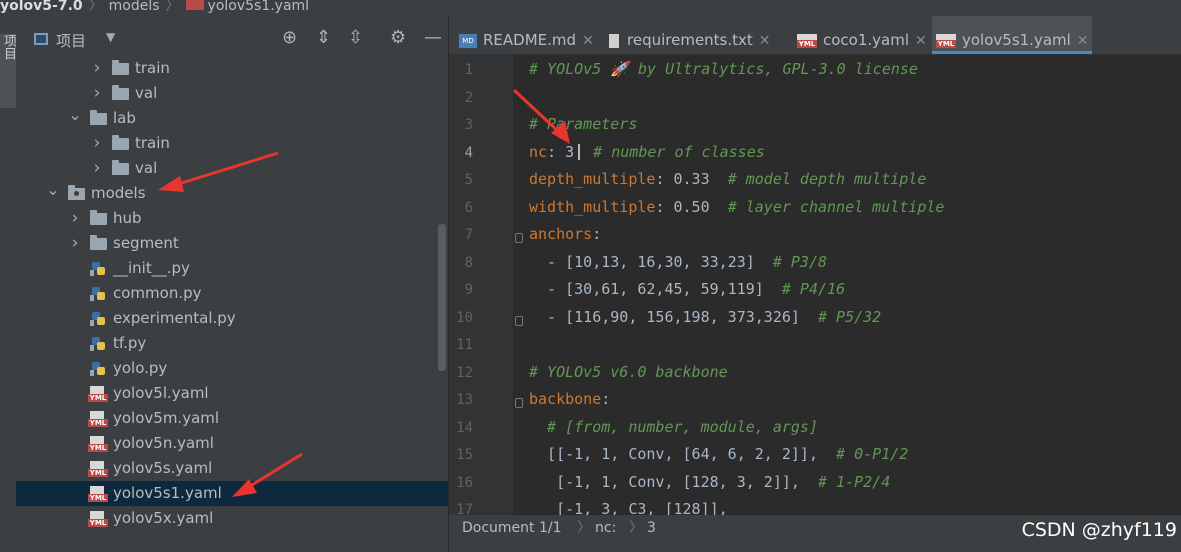  Describe the element at coordinates (151, 268) in the screenshot. I see `tree-item-label: __init__.py` at that location.